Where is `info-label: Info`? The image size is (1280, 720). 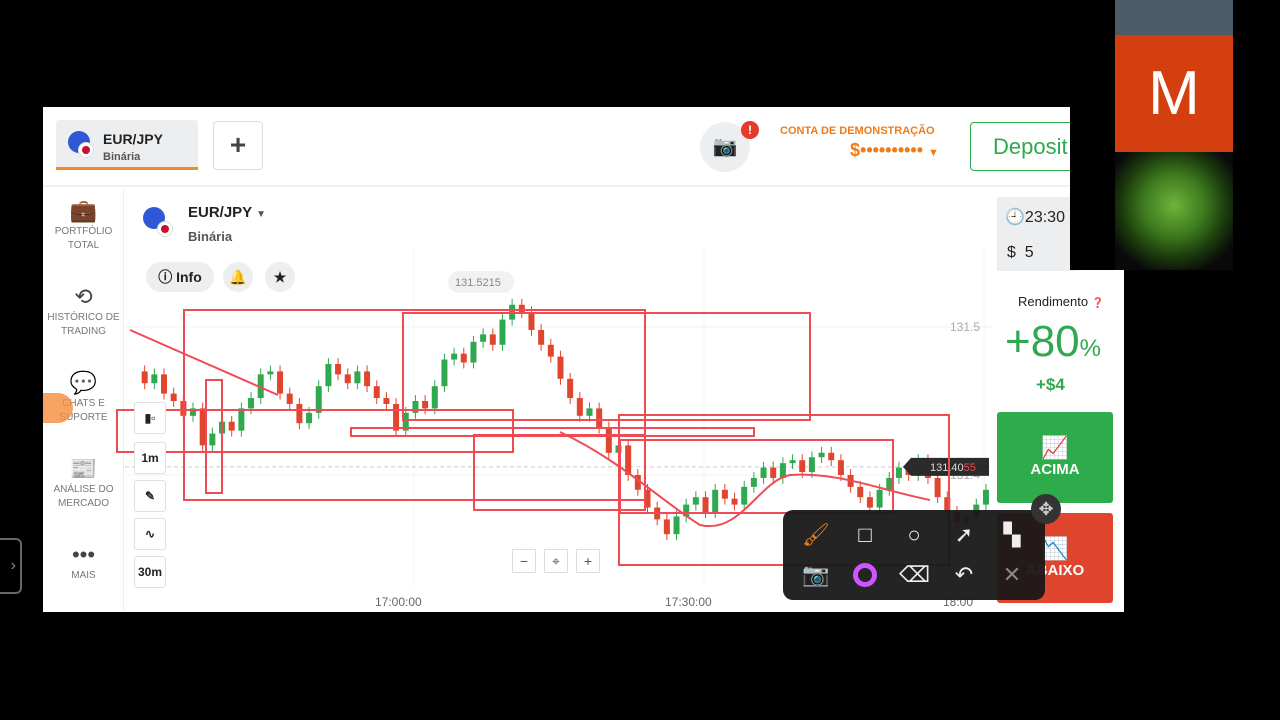 info-label: Info is located at coordinates (189, 277).